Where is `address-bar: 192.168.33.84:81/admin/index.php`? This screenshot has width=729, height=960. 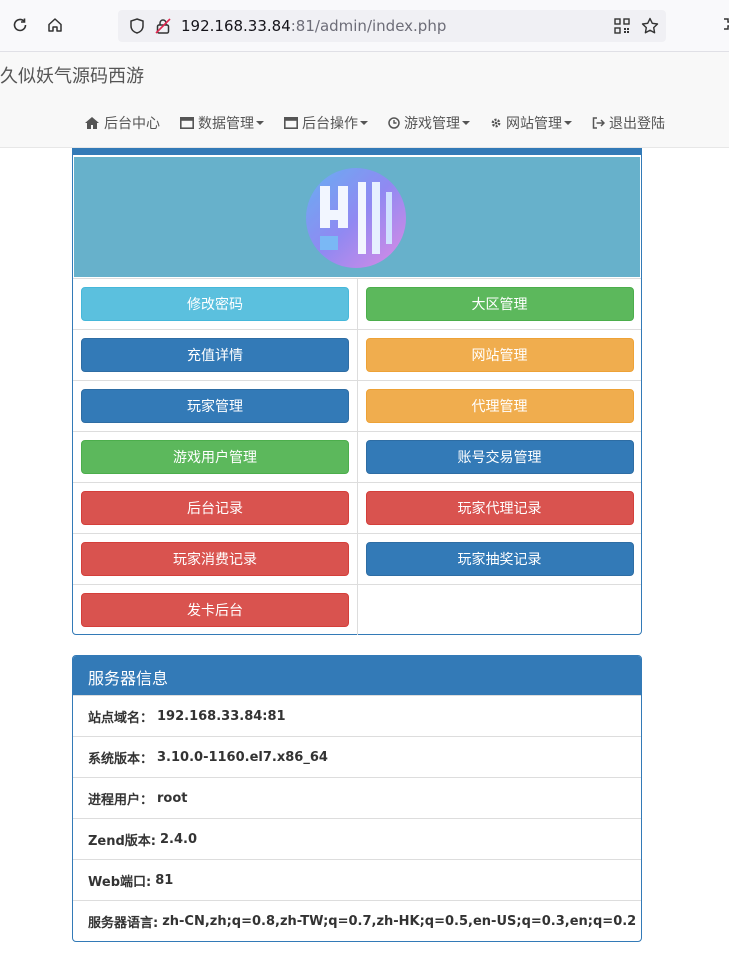
address-bar: 192.168.33.84:81/admin/index.php is located at coordinates (392, 26).